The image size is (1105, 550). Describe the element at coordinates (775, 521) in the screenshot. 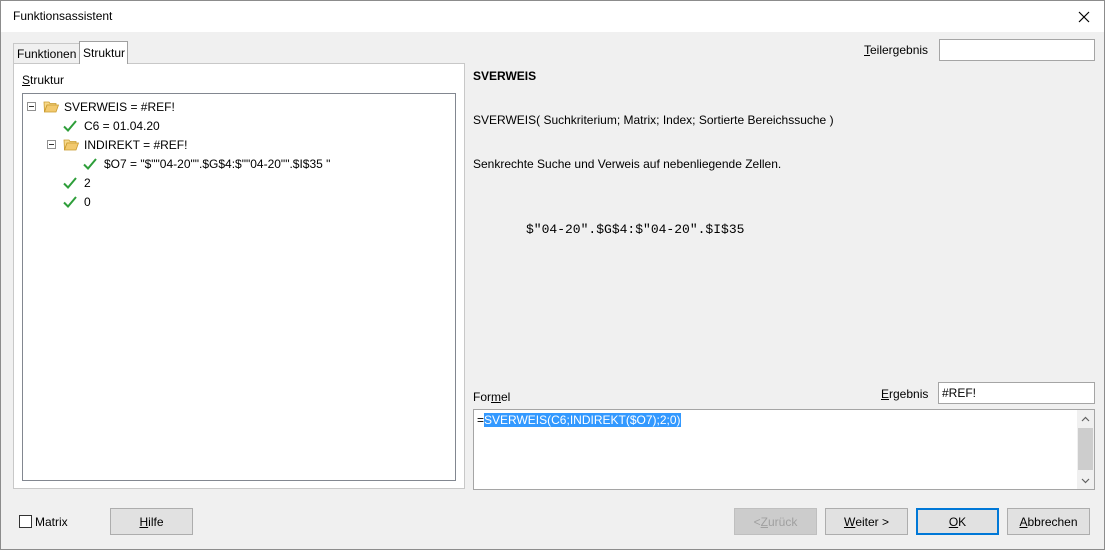

I see `back-button: < Zurück` at that location.